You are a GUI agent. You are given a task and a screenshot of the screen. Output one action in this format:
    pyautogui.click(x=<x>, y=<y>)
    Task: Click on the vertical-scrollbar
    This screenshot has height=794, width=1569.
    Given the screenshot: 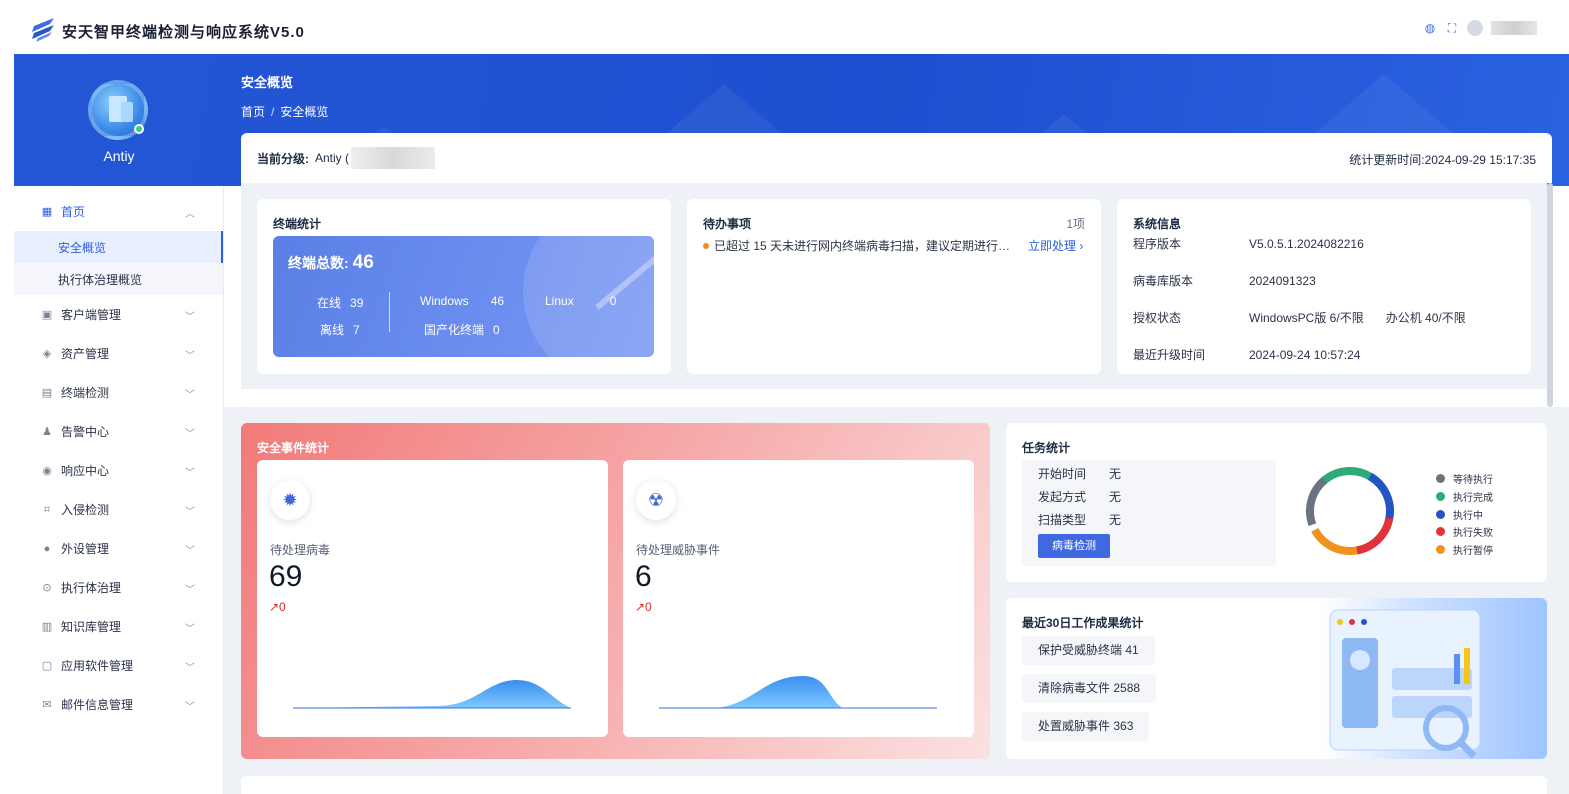 What is the action you would take?
    pyautogui.click(x=1550, y=295)
    